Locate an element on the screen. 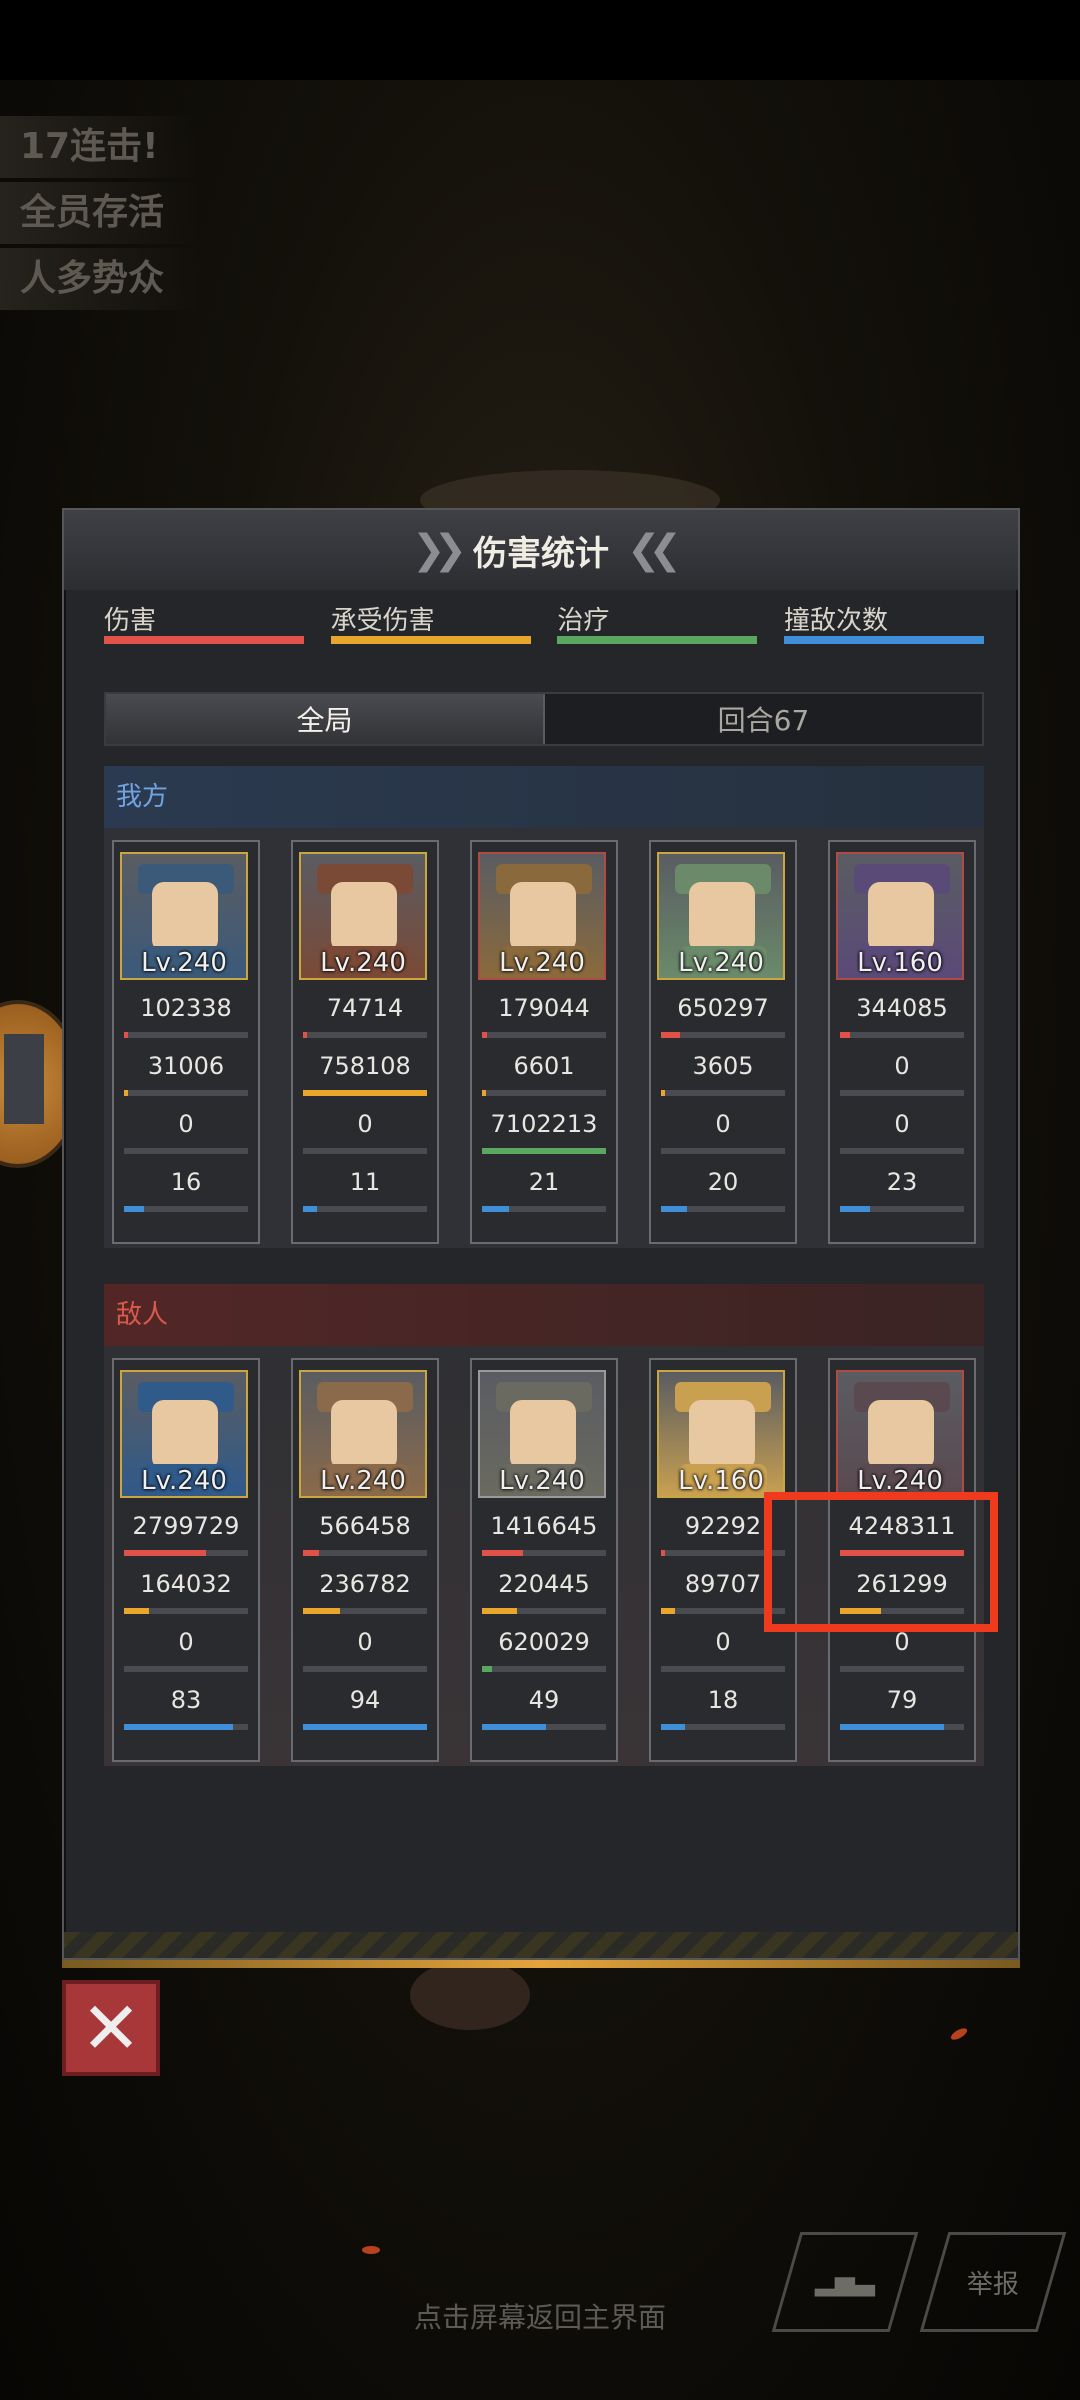 The image size is (1080, 2400). close-button: ✕ is located at coordinates (111, 2028).